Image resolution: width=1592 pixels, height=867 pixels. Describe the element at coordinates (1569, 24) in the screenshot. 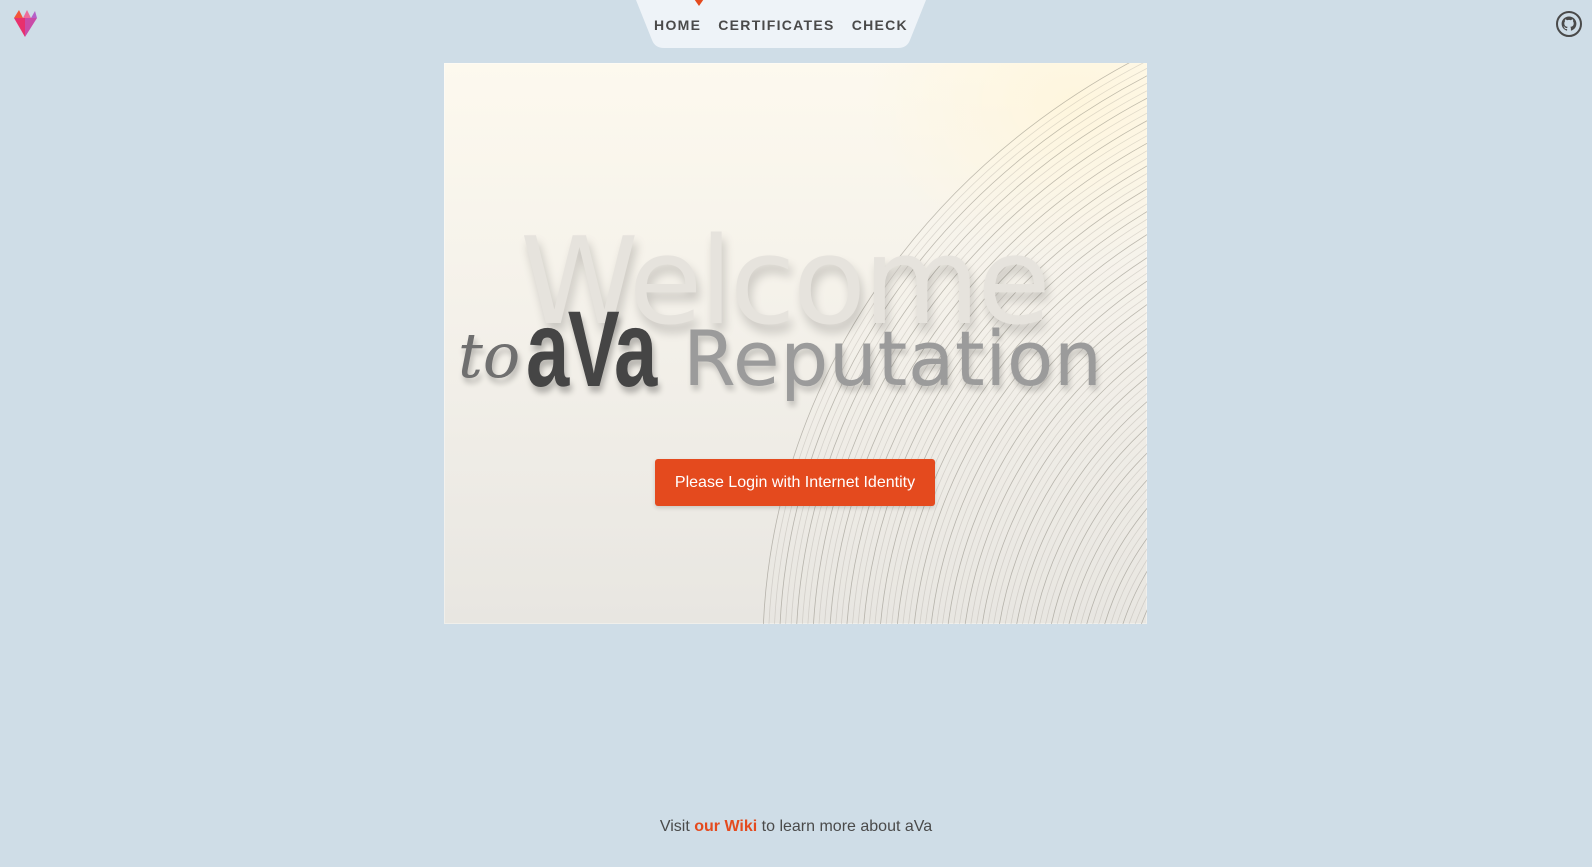

I see `github-icon` at that location.